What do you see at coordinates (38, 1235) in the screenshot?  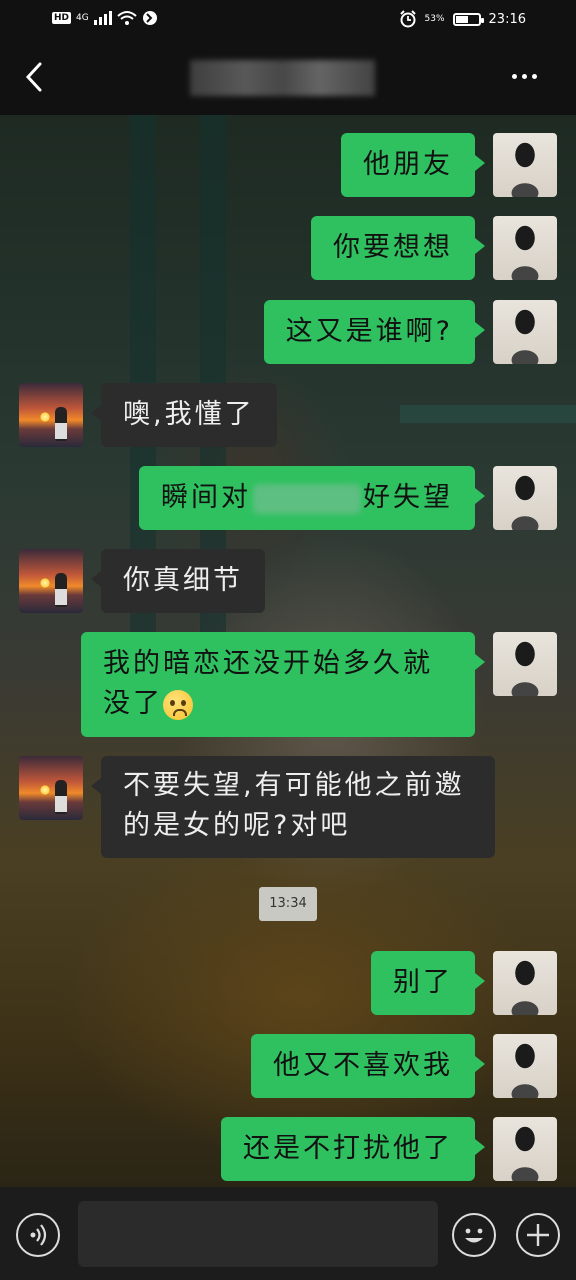 I see `voice-icon` at bounding box center [38, 1235].